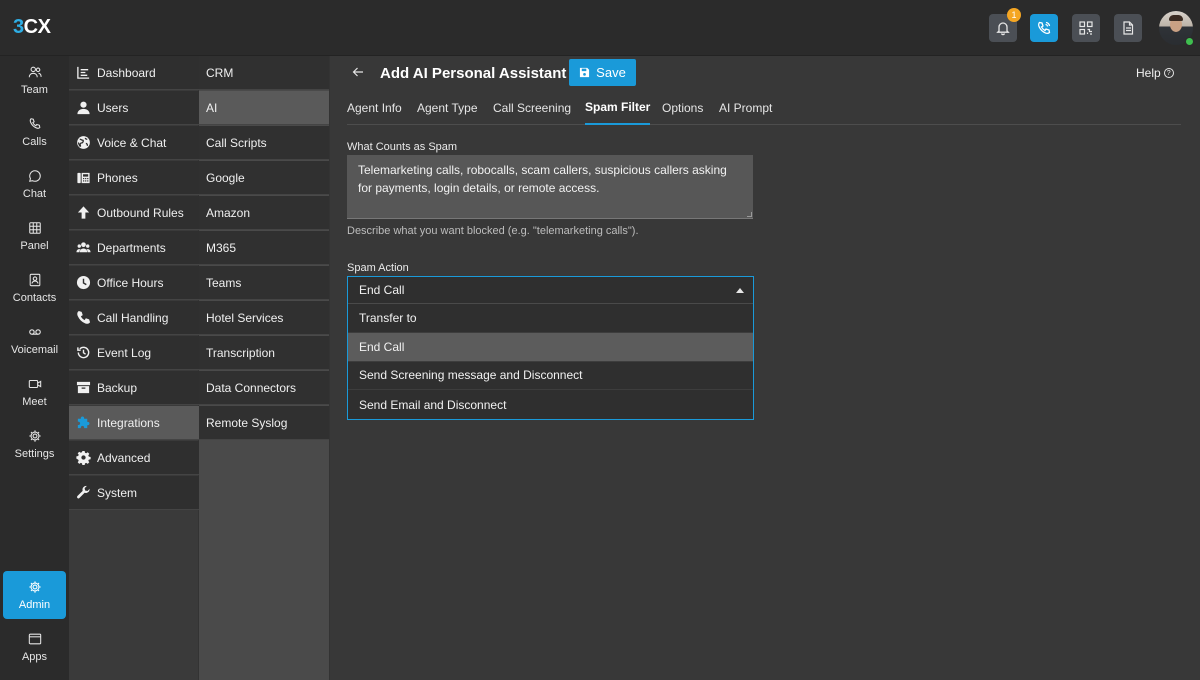  What do you see at coordinates (34, 89) in the screenshot?
I see `rail-label: Team` at bounding box center [34, 89].